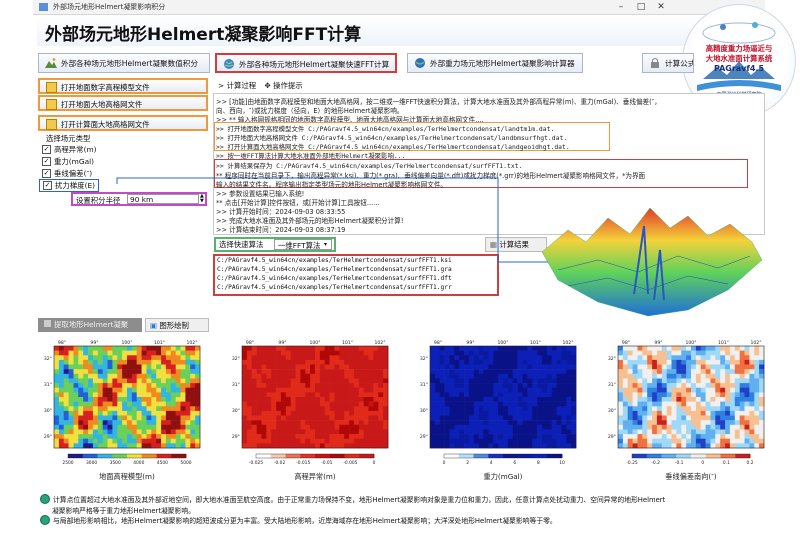 The image size is (800, 534). I want to click on open-calc-grid-button: 打开计算面大地高格网文件, so click(123, 123).